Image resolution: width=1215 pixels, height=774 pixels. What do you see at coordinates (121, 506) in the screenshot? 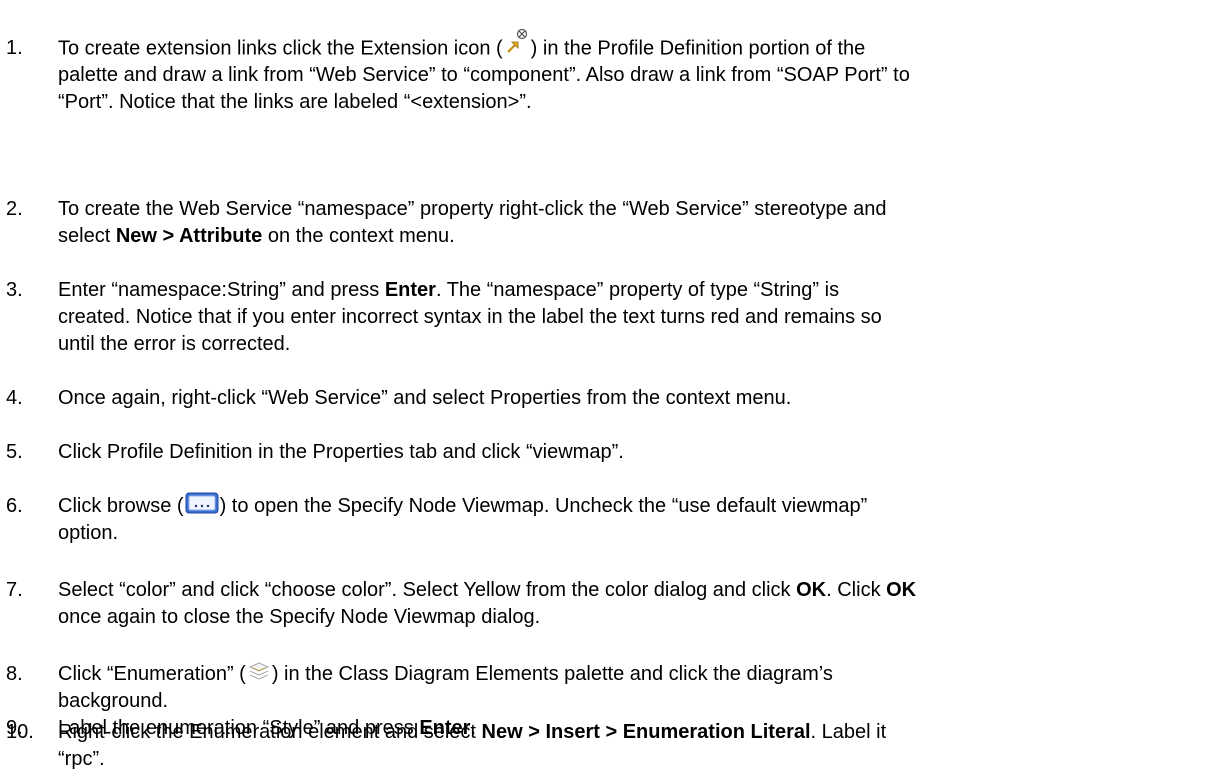
I see `text-segment: Click browse (` at bounding box center [121, 506].